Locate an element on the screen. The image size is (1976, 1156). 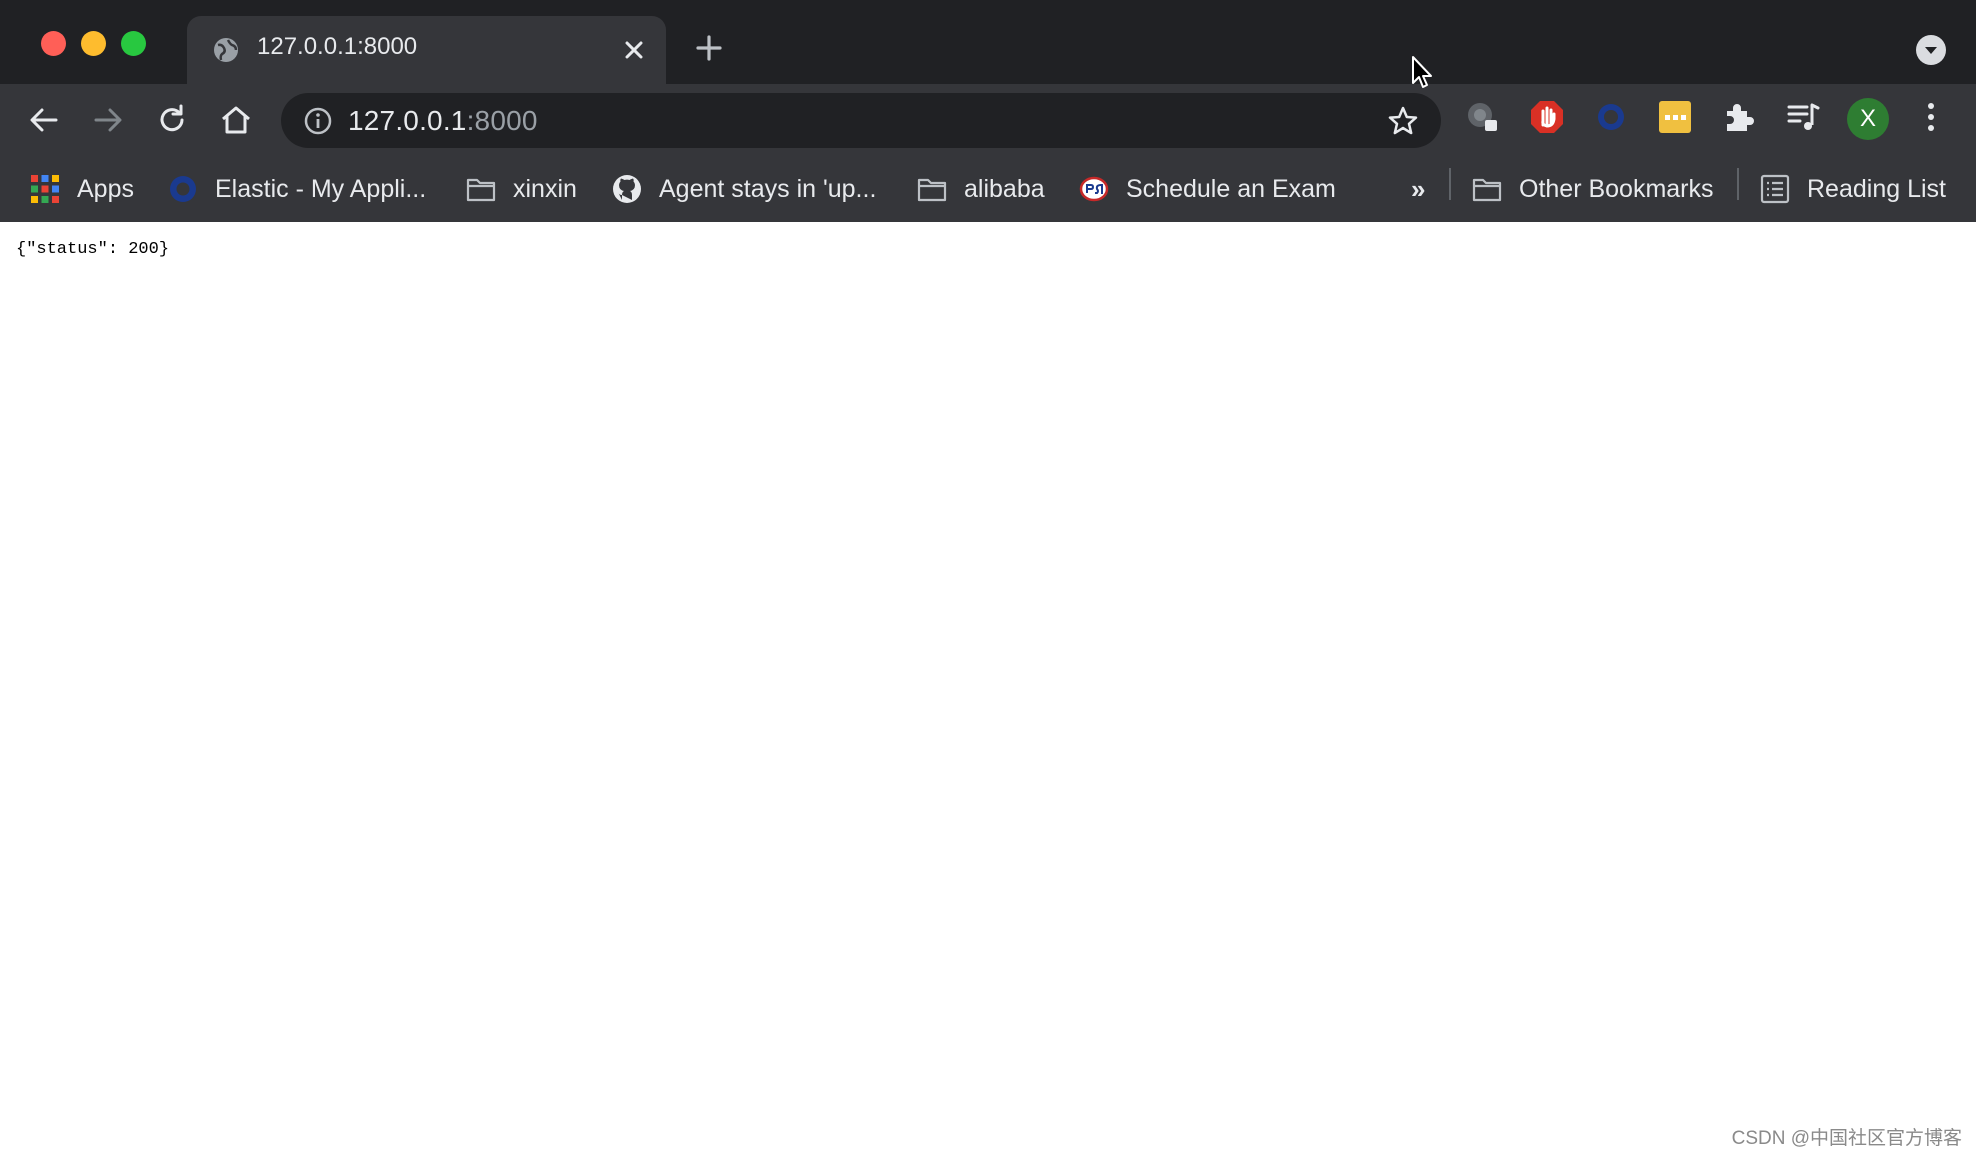
dots-icon is located at coordinates (1675, 117).